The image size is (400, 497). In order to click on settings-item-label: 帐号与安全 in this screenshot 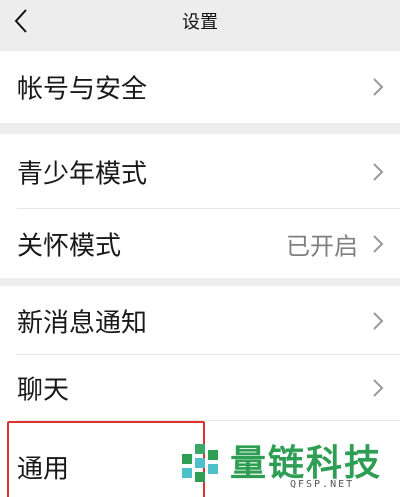, I will do `click(82, 89)`.